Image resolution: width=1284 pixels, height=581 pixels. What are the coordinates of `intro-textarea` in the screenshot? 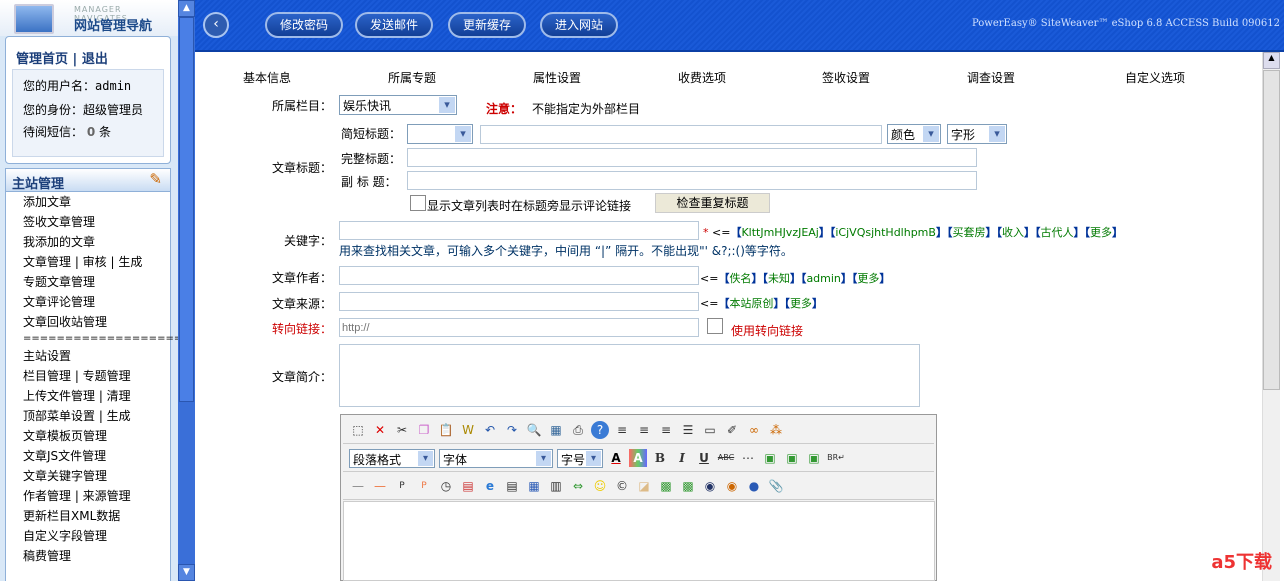 It's located at (629, 375).